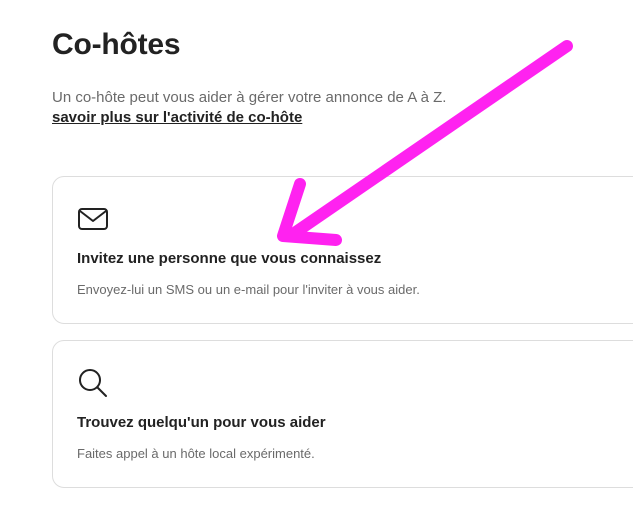  Describe the element at coordinates (116, 44) in the screenshot. I see `page-title: Co-hôtes` at that location.